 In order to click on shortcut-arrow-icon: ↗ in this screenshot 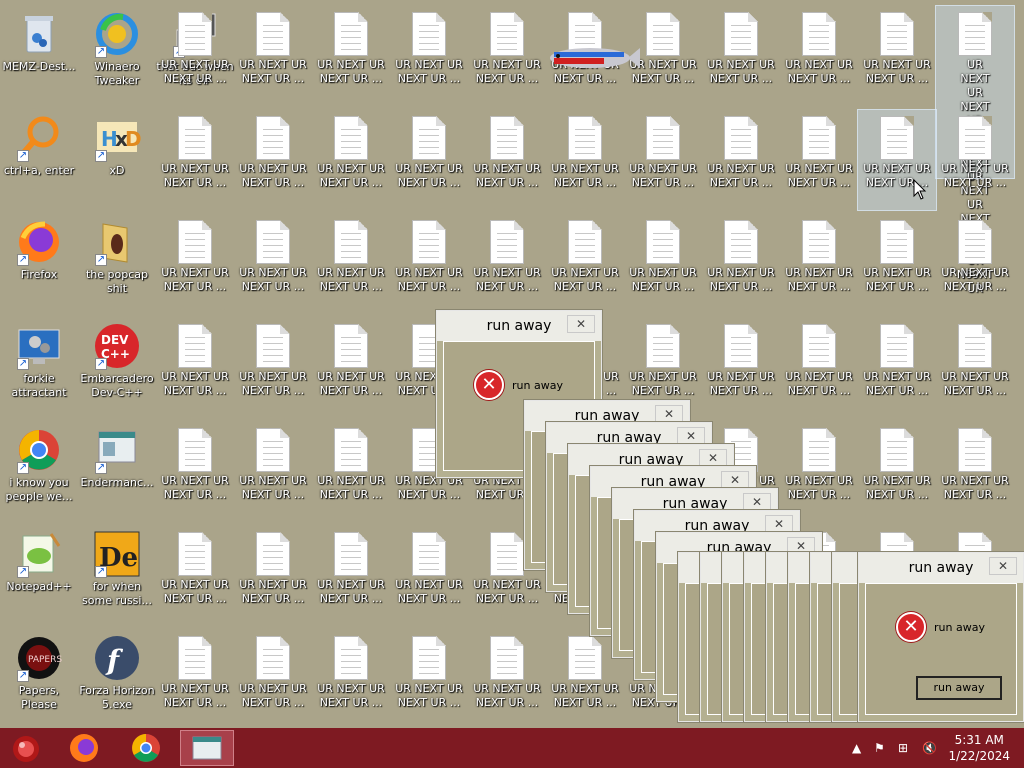, I will do `click(23, 260)`.